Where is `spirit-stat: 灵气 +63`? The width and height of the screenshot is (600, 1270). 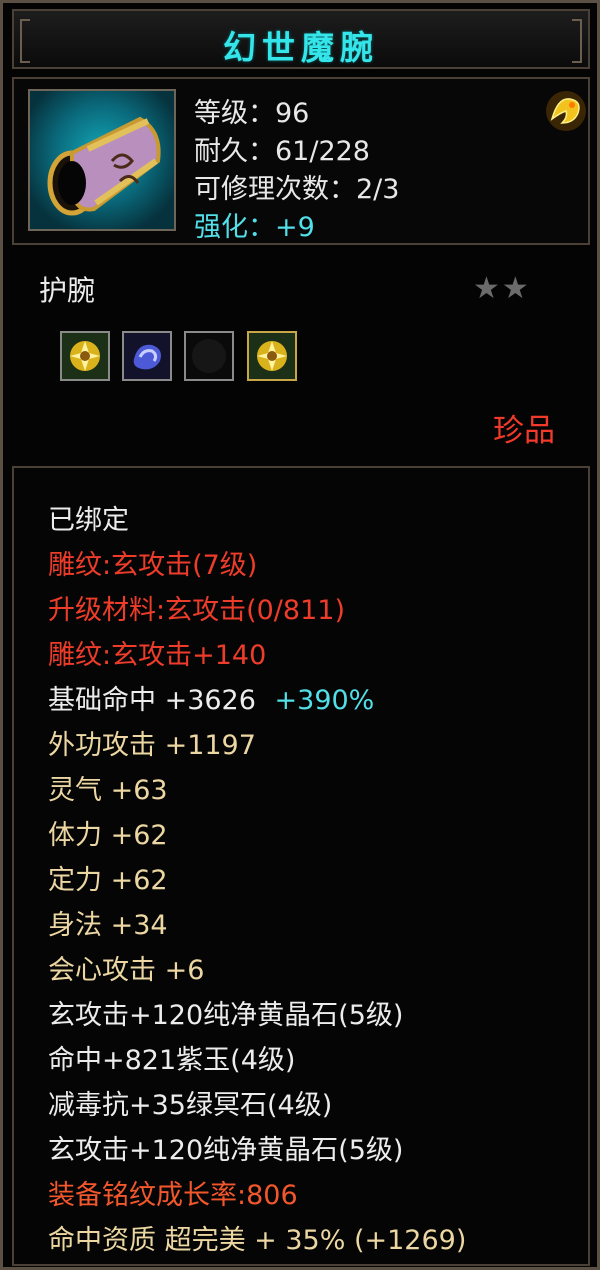 spirit-stat: 灵气 +63 is located at coordinates (108, 790).